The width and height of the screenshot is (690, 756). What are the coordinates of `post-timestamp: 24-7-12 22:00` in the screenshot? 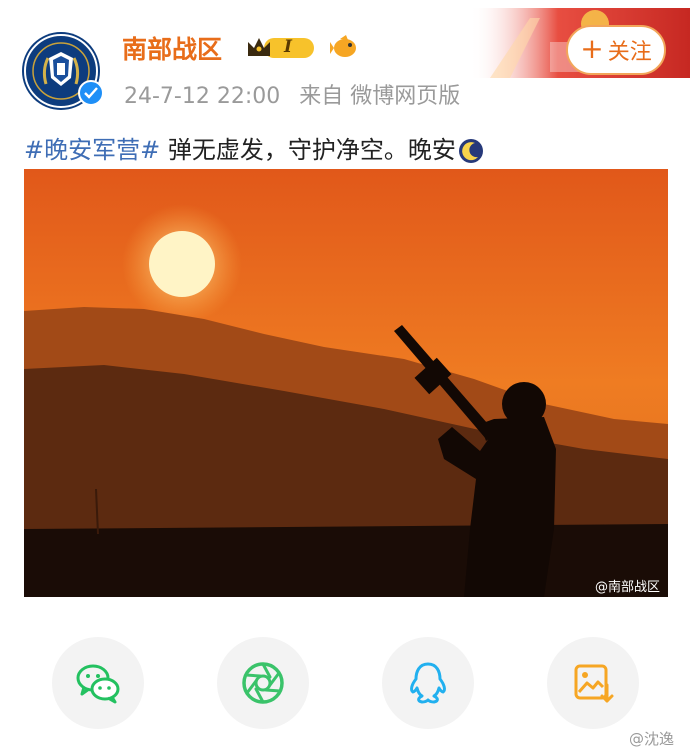 It's located at (202, 96).